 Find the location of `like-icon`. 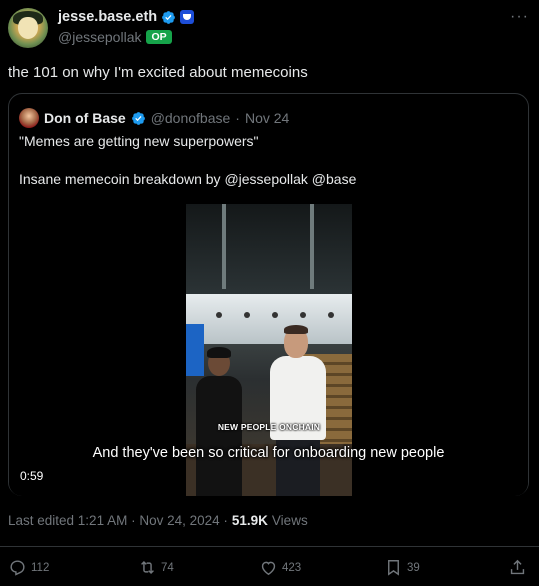

like-icon is located at coordinates (268, 568).